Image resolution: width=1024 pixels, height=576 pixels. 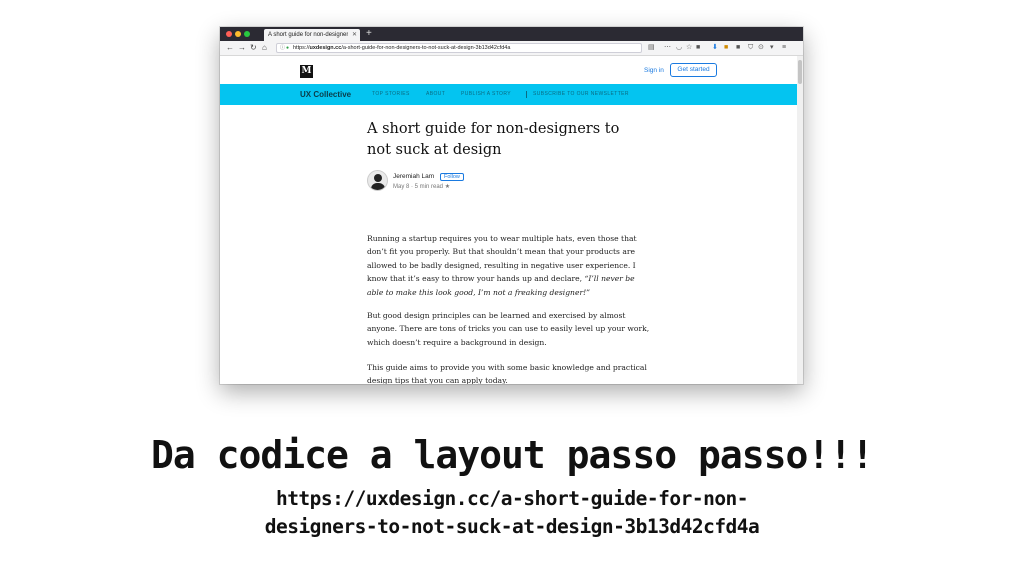 I want to click on new-tab-button: +, so click(x=369, y=34).